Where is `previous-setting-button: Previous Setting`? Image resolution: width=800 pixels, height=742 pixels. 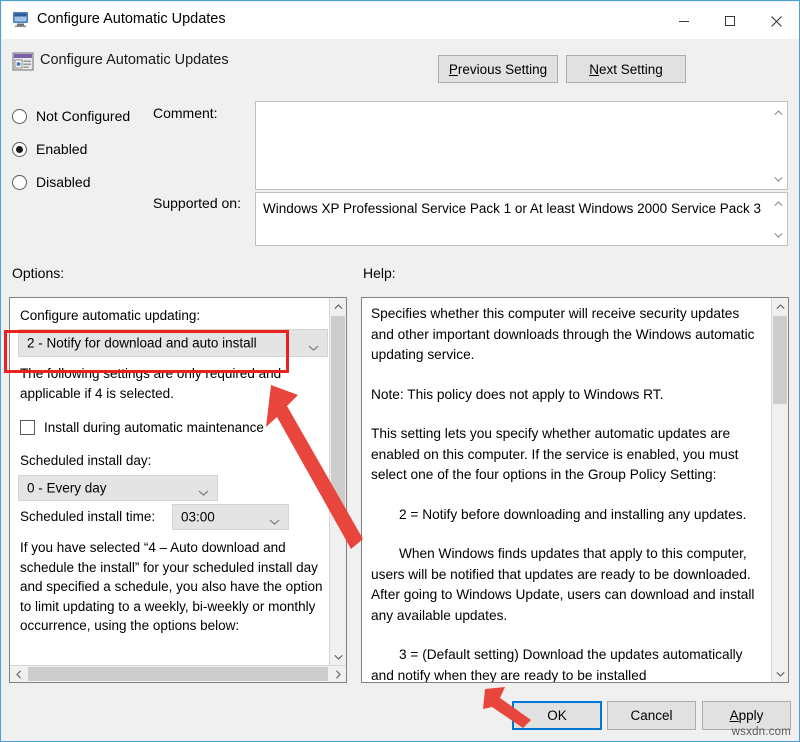
previous-setting-button: Previous Setting is located at coordinates (498, 69).